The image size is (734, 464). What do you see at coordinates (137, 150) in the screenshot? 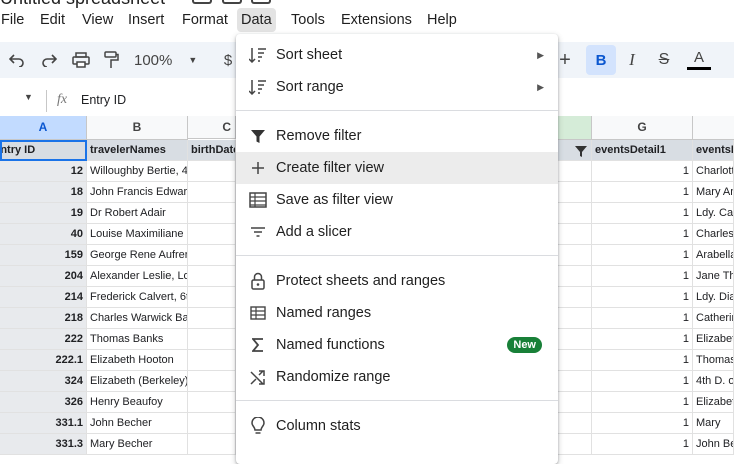
I see `header-cell-traveler-names: travelerNames` at bounding box center [137, 150].